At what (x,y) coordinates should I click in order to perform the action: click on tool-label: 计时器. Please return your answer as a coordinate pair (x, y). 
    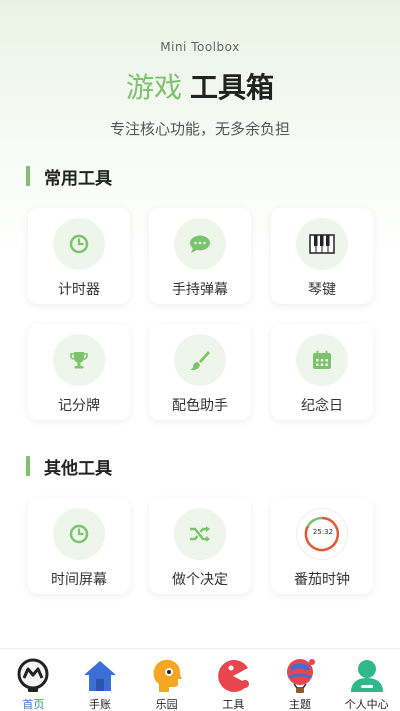
    Looking at the image, I should click on (79, 290).